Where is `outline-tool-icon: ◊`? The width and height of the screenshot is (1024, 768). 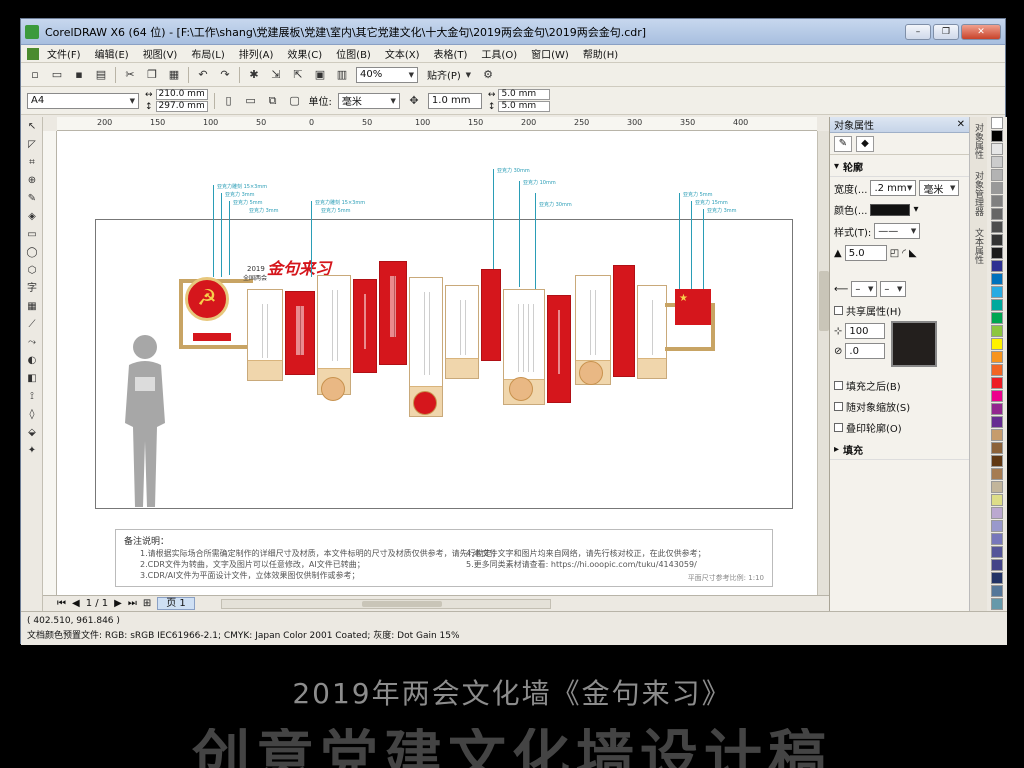 outline-tool-icon: ◊ is located at coordinates (32, 415).